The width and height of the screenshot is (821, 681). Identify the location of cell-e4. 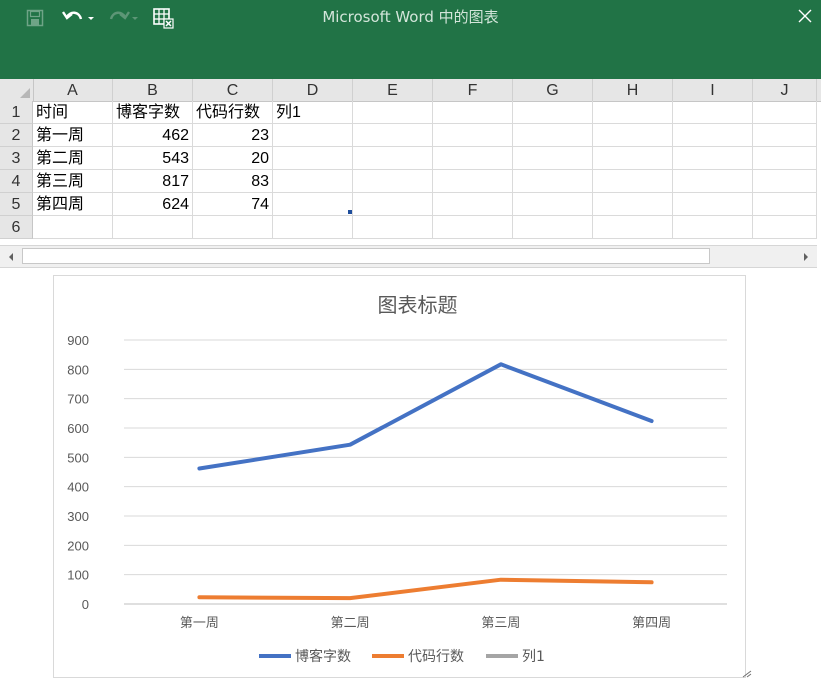
(393, 181).